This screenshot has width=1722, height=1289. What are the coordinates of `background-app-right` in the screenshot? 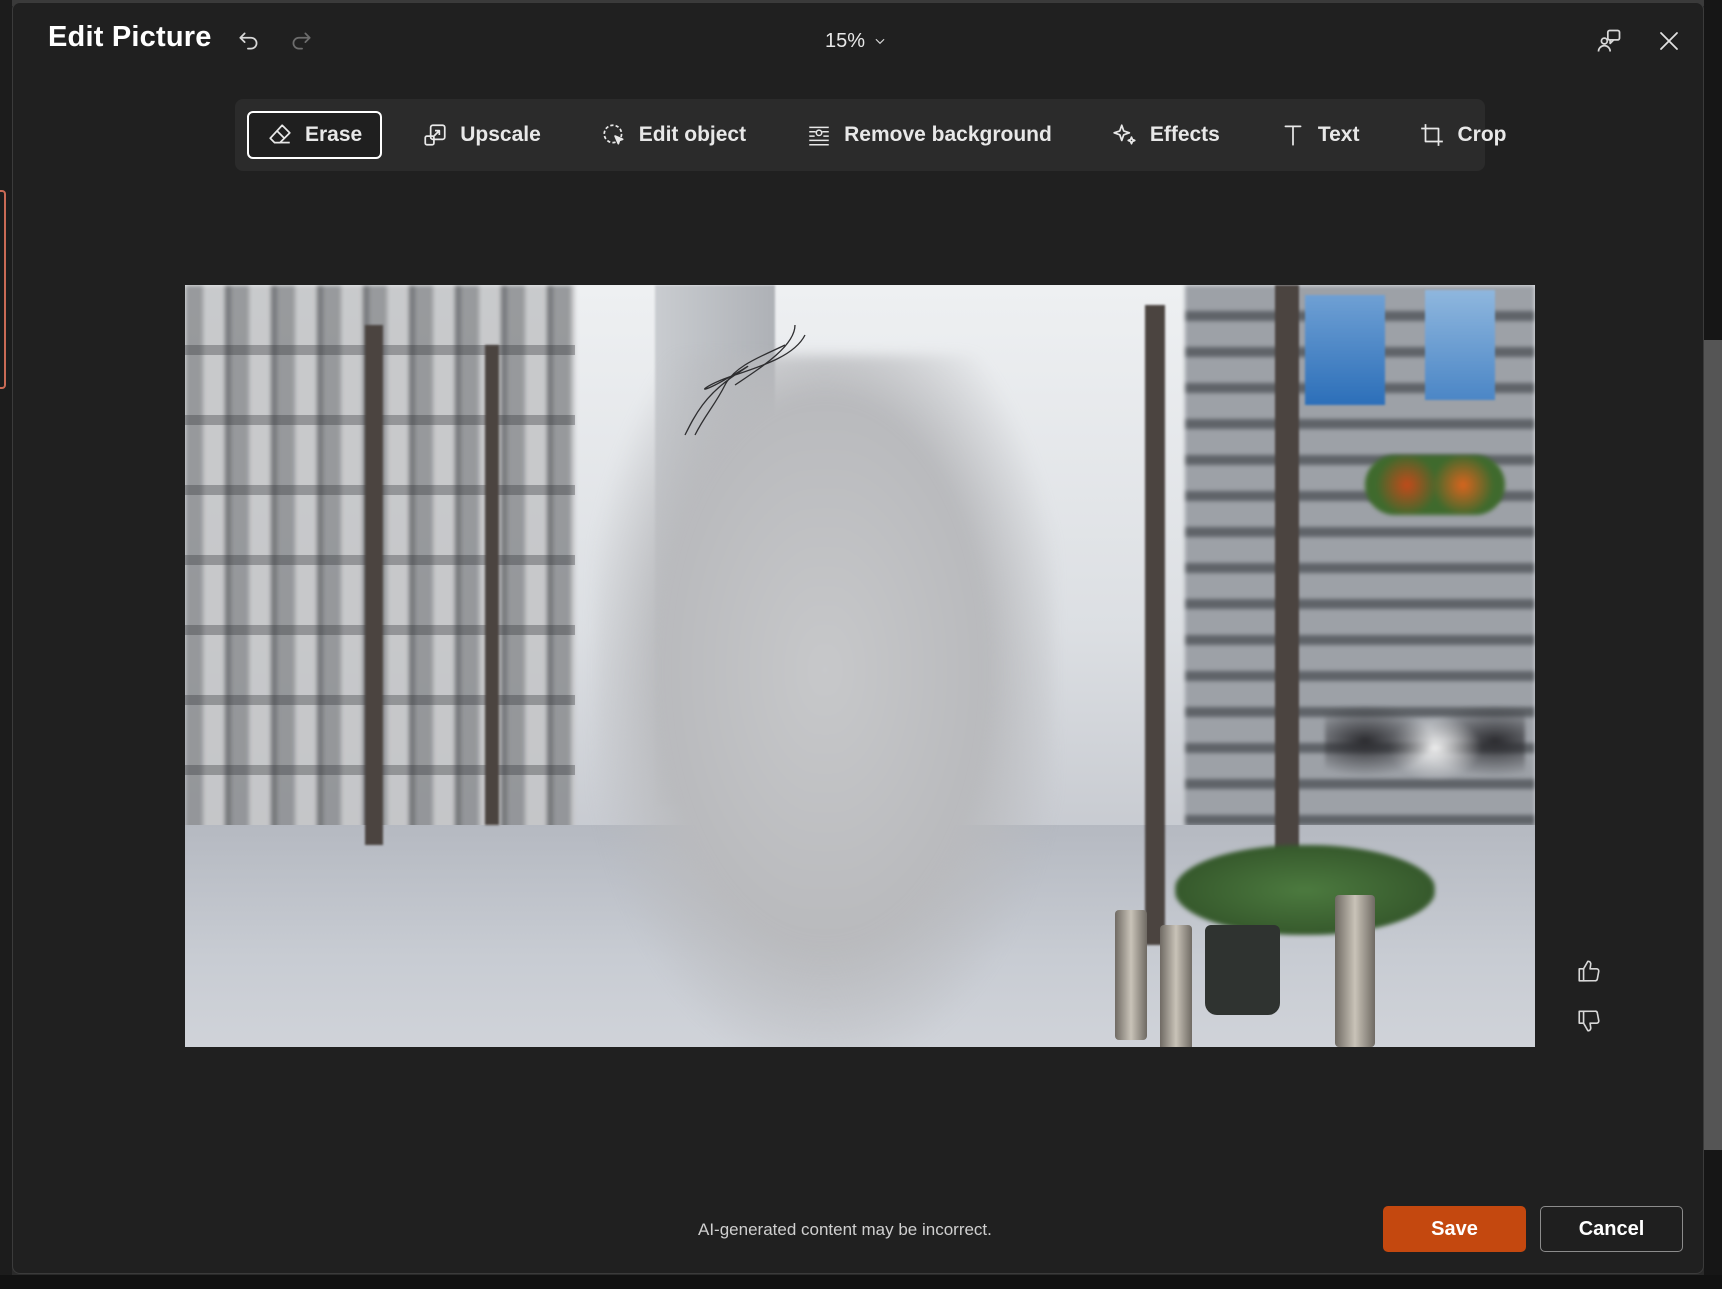 It's located at (1713, 644).